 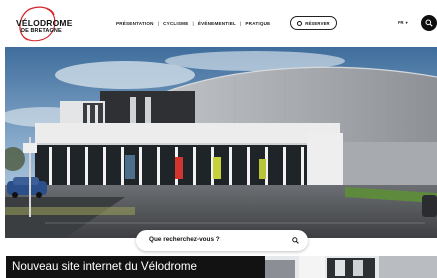 I want to click on nav-item-pratique: PRATIQUE, so click(x=257, y=23).